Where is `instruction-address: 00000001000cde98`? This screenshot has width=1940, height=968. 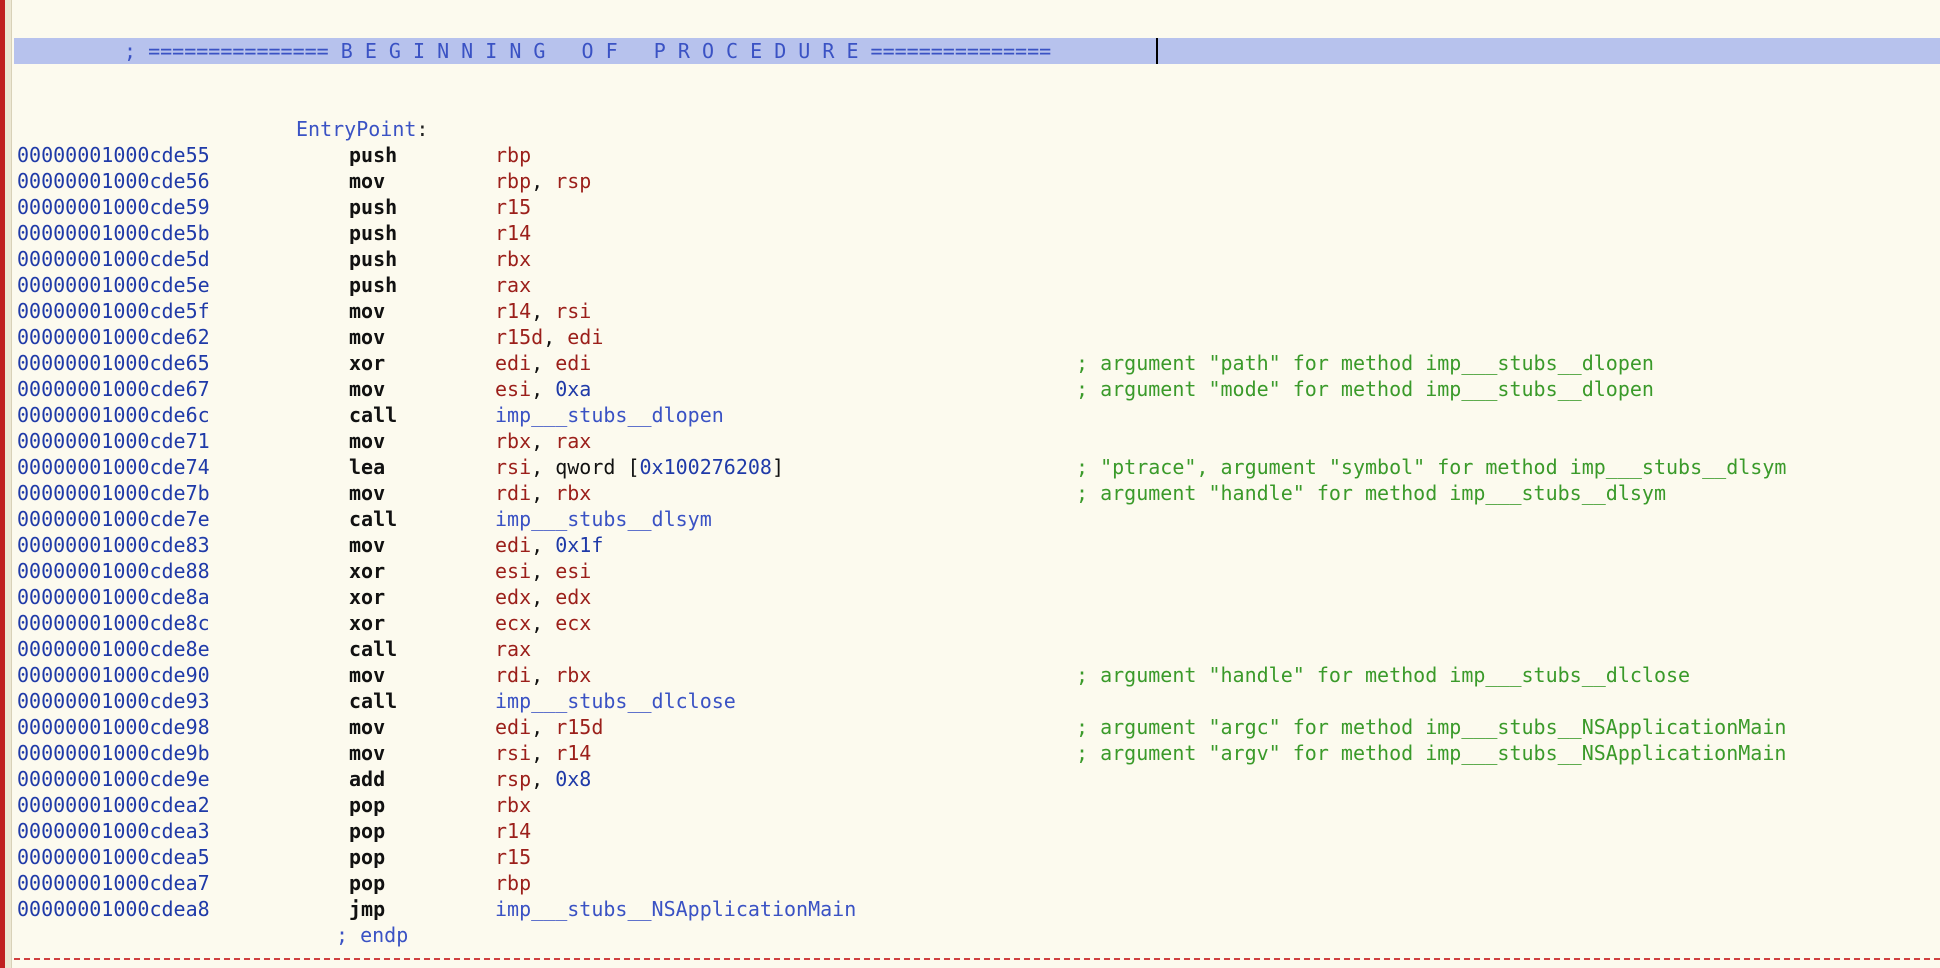 instruction-address: 00000001000cde98 is located at coordinates (113, 727).